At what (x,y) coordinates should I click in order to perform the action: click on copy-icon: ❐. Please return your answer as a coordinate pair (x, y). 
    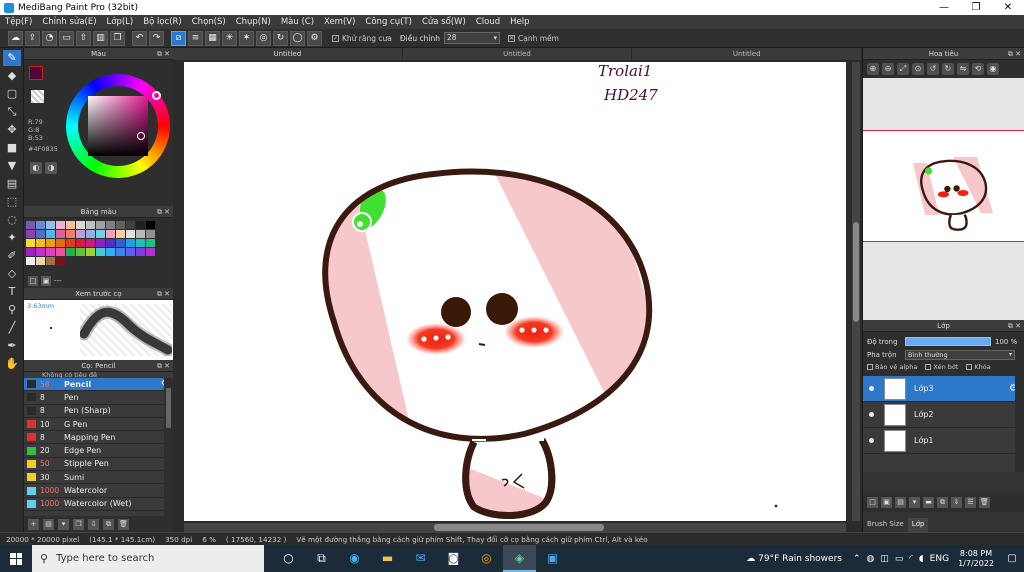
    Looking at the image, I should click on (117, 38).